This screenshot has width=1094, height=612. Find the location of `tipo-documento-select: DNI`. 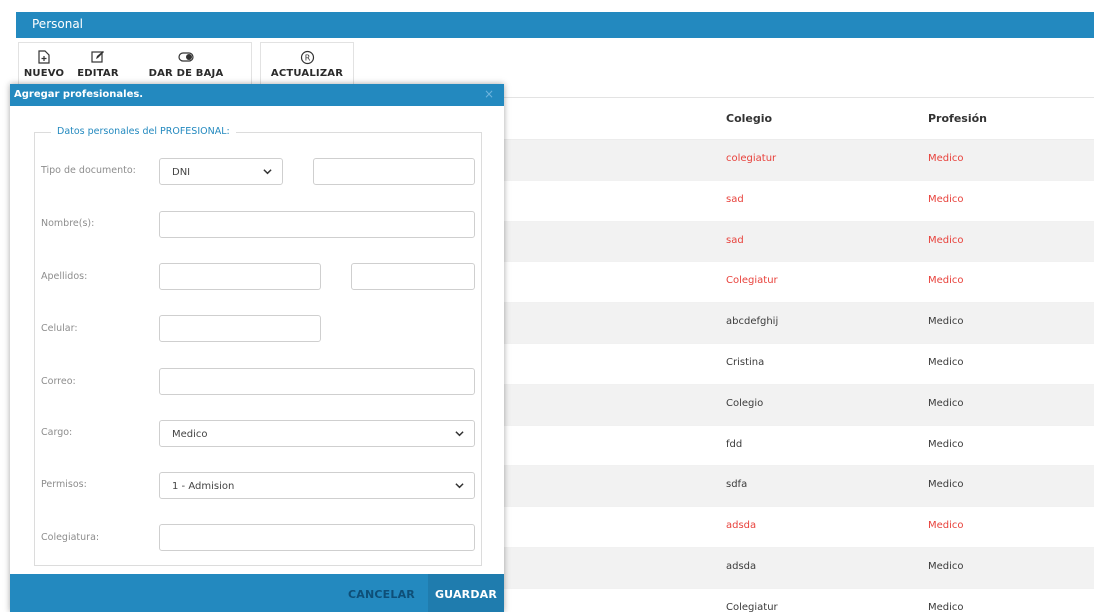

tipo-documento-select: DNI is located at coordinates (221, 171).